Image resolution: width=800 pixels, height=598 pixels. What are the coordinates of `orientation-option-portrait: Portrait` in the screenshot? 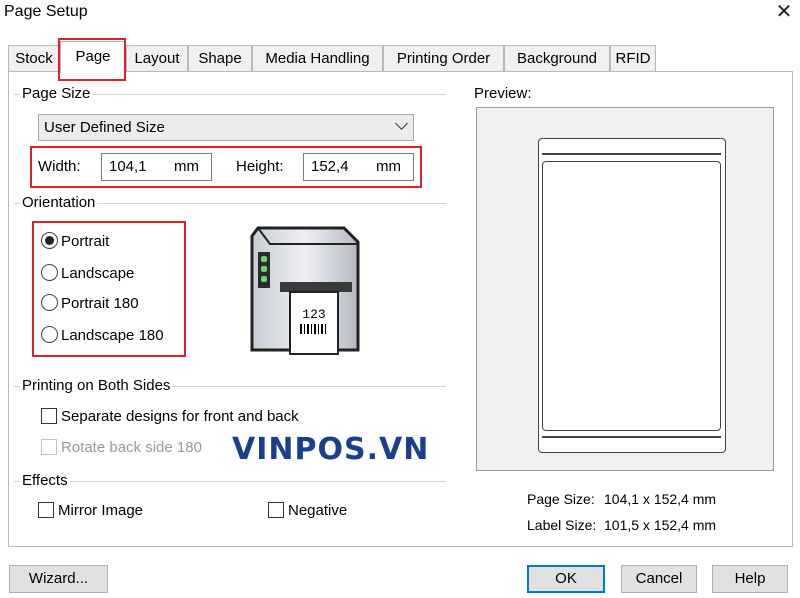 It's located at (75, 242).